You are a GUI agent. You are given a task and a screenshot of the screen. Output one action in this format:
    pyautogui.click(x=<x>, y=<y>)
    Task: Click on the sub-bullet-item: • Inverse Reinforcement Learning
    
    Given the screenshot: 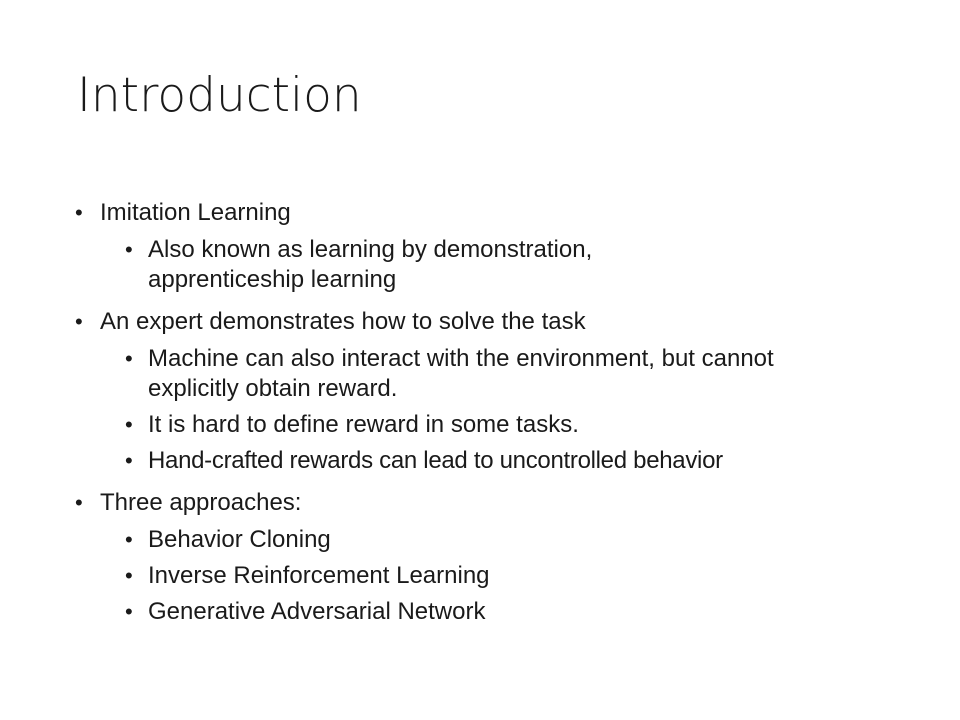 What is the action you would take?
    pyautogui.click(x=480, y=576)
    